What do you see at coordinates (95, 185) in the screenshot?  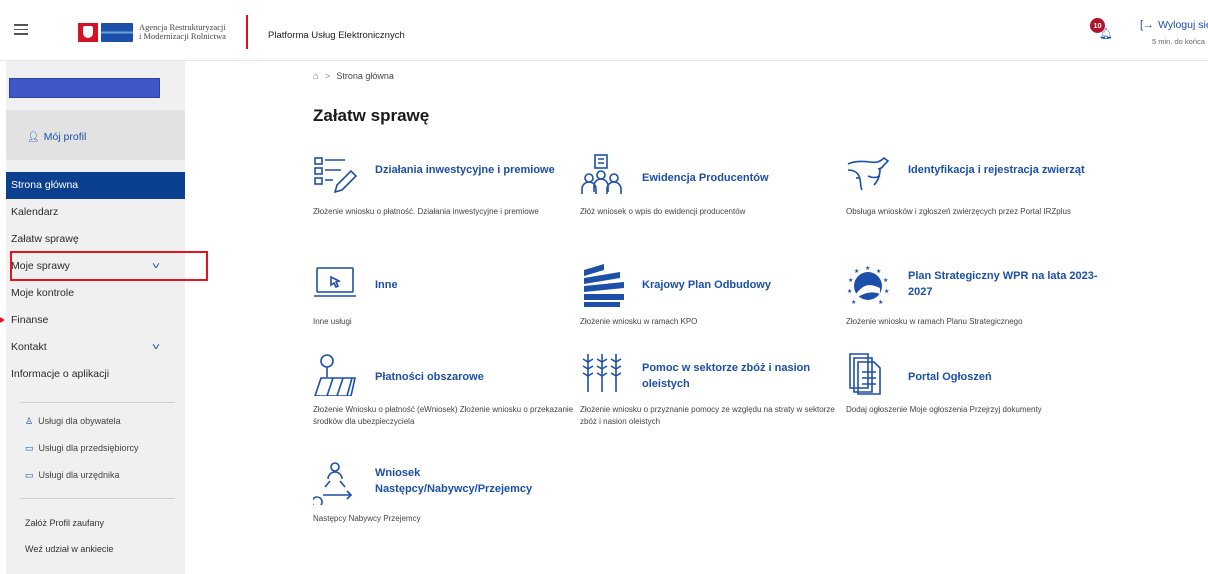 I see `sidebar-item-home: Strona główna` at bounding box center [95, 185].